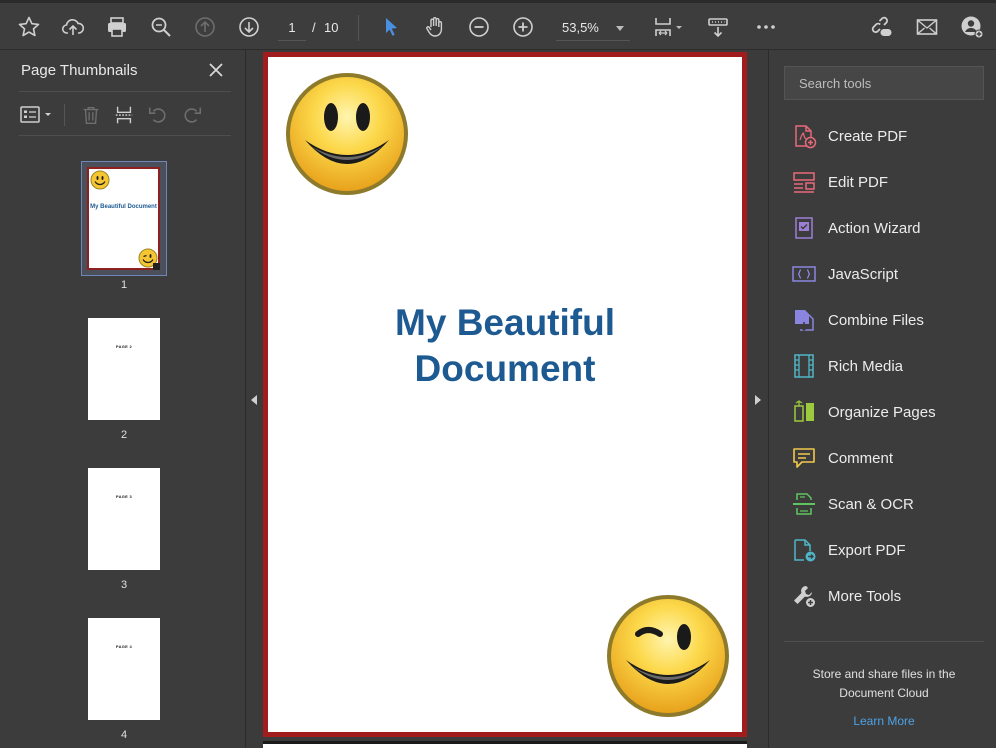 The width and height of the screenshot is (996, 748). I want to click on tool-label: Combine Files, so click(876, 320).